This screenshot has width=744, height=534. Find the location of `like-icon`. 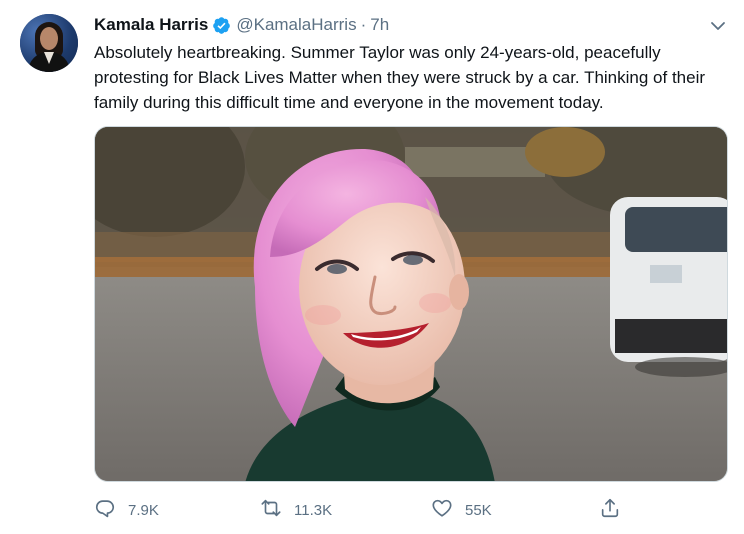

like-icon is located at coordinates (442, 510).